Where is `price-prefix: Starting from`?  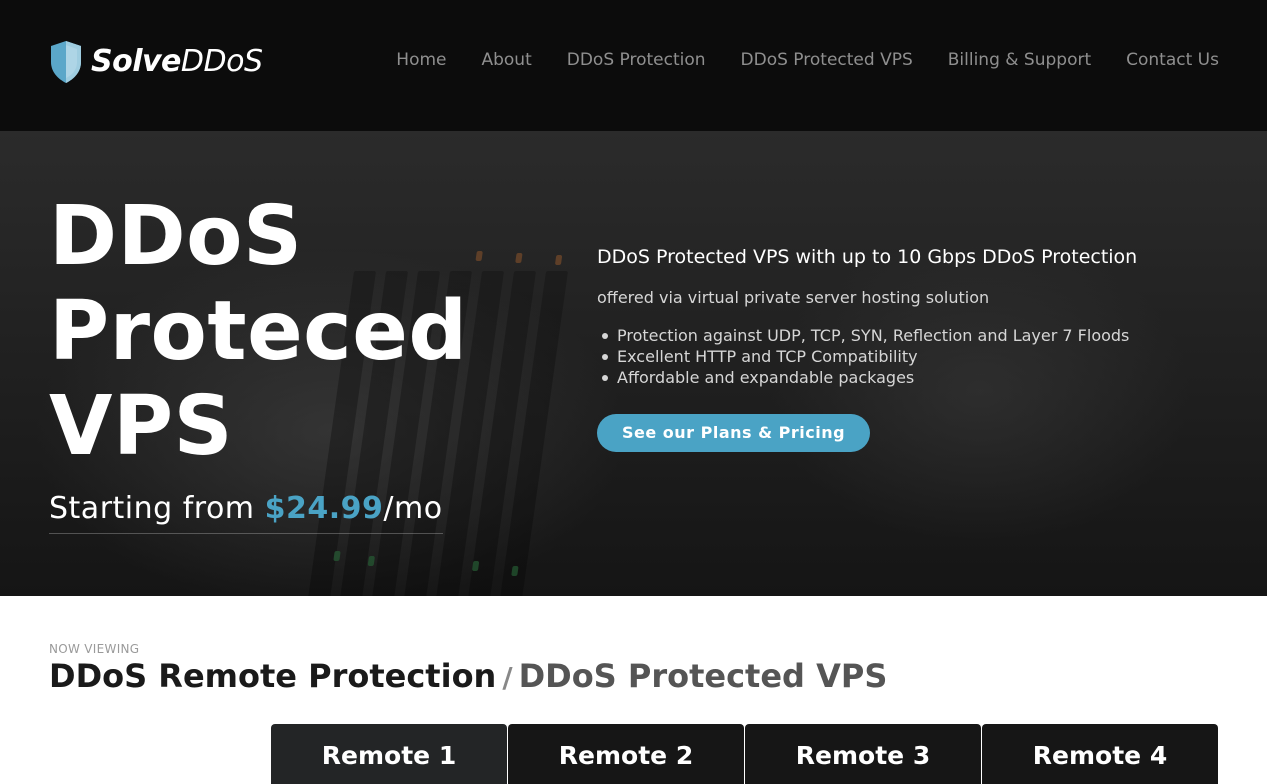 price-prefix: Starting from is located at coordinates (157, 508).